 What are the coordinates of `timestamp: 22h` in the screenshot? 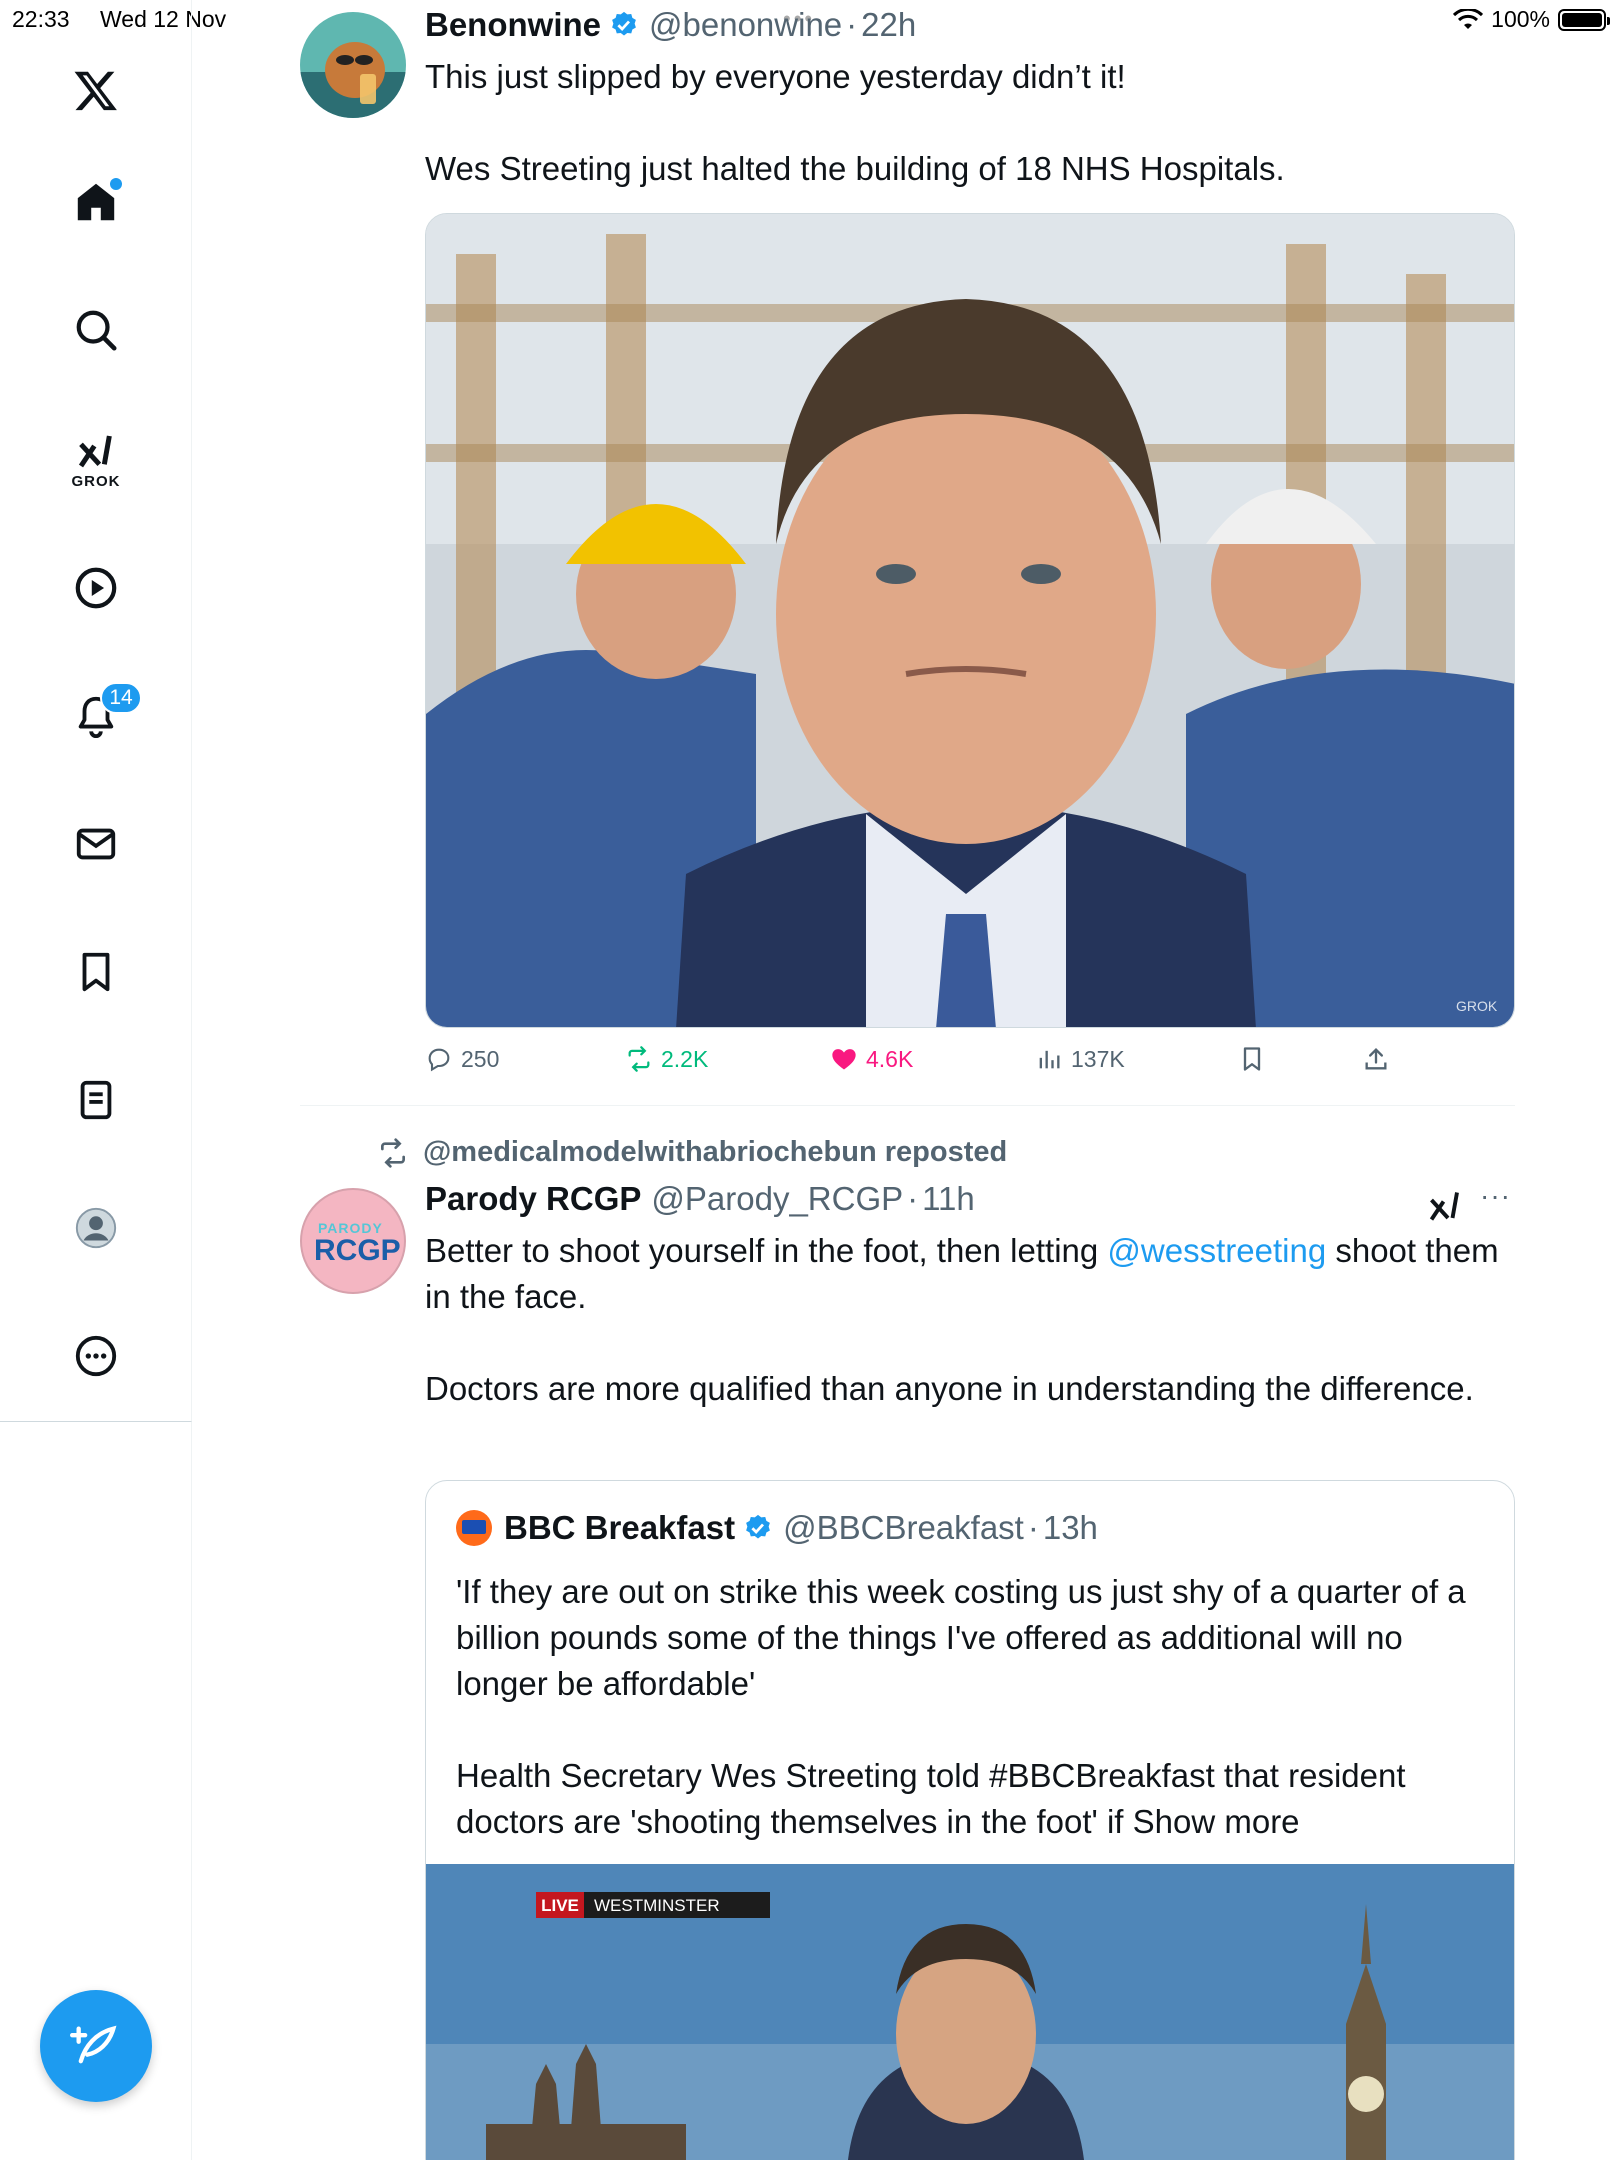 It's located at (888, 25).